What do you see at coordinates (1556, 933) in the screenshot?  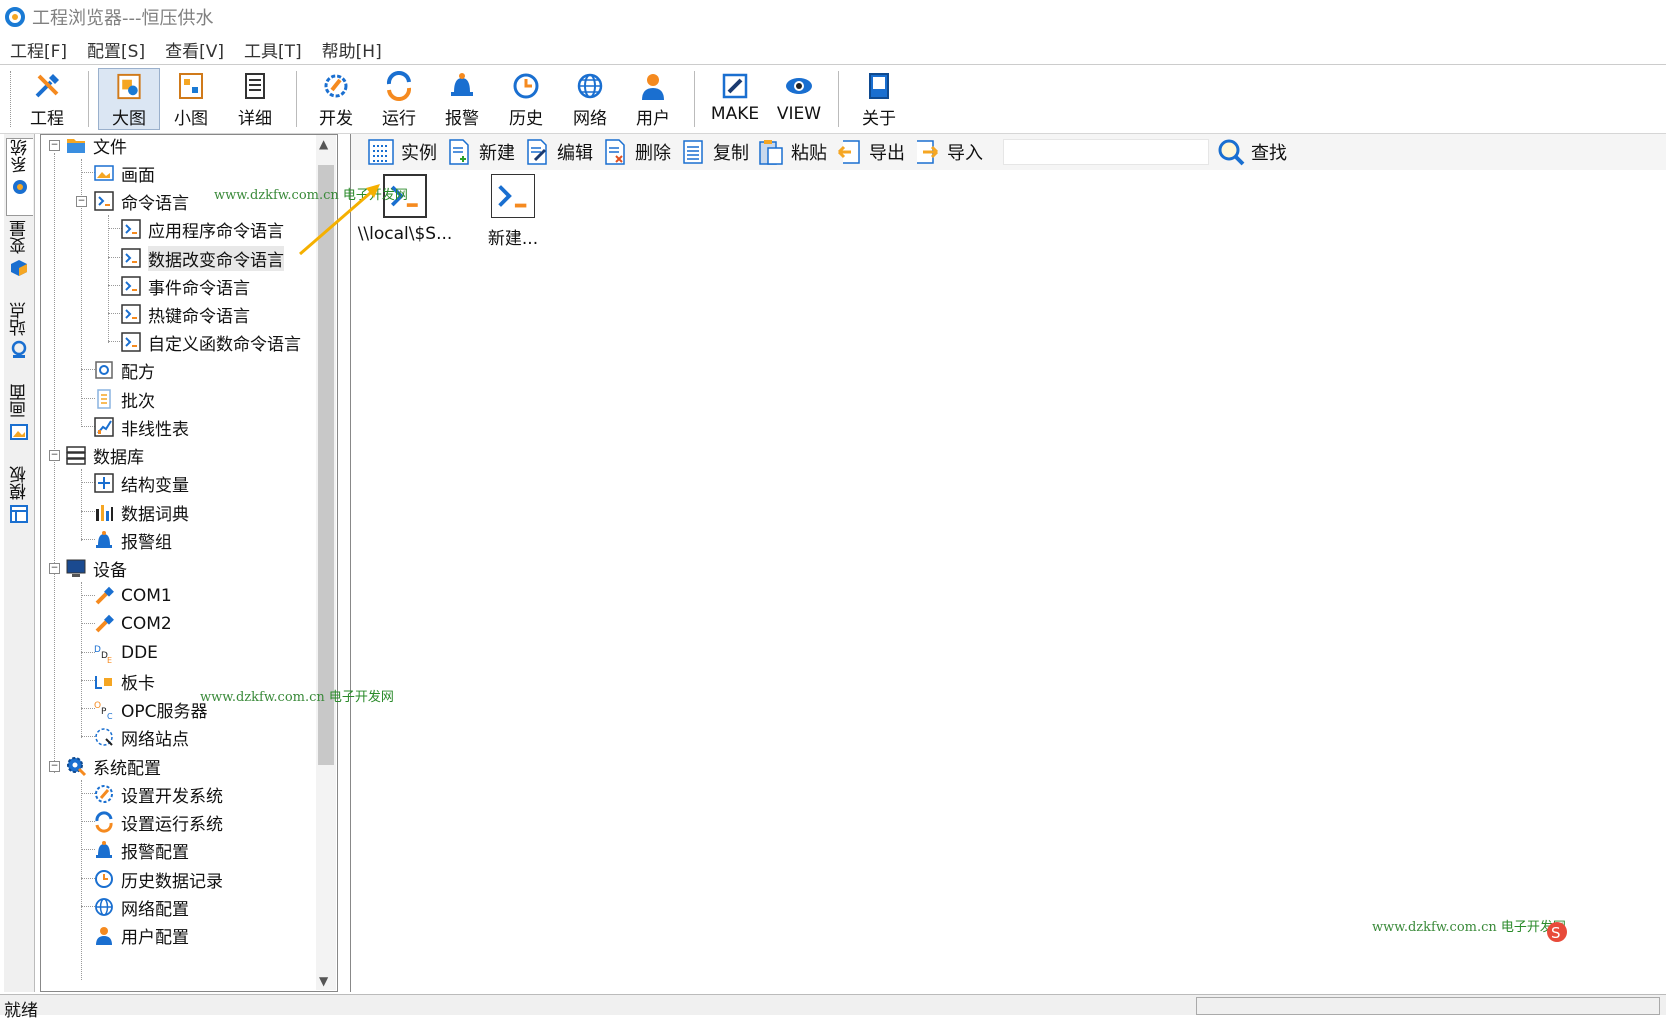 I see `svg-text: S` at bounding box center [1556, 933].